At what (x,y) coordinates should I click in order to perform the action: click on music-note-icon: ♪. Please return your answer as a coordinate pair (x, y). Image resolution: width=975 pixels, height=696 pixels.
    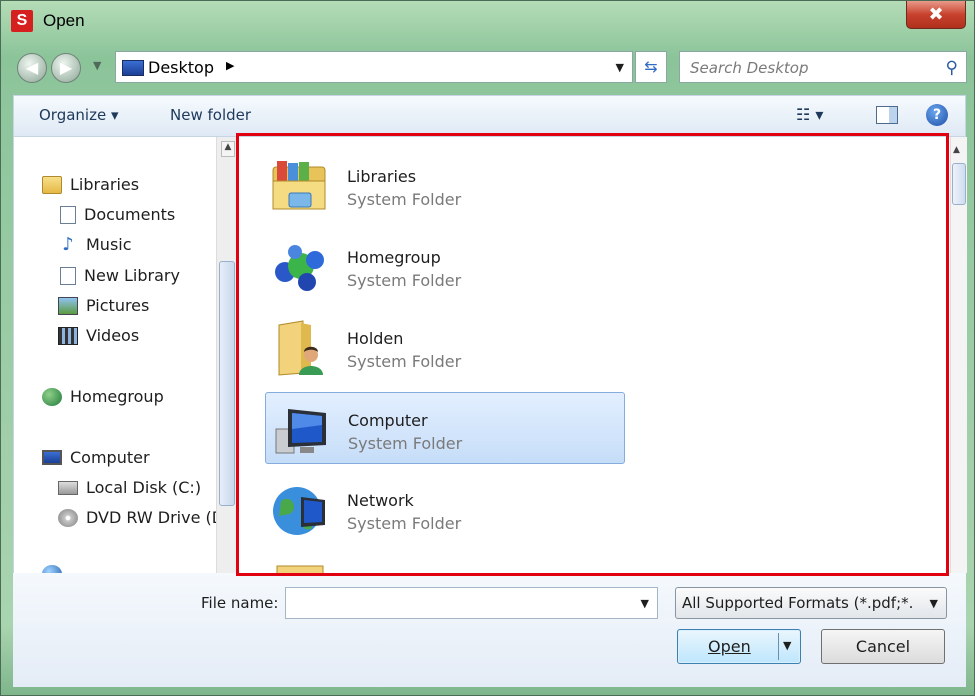
    Looking at the image, I should click on (68, 244).